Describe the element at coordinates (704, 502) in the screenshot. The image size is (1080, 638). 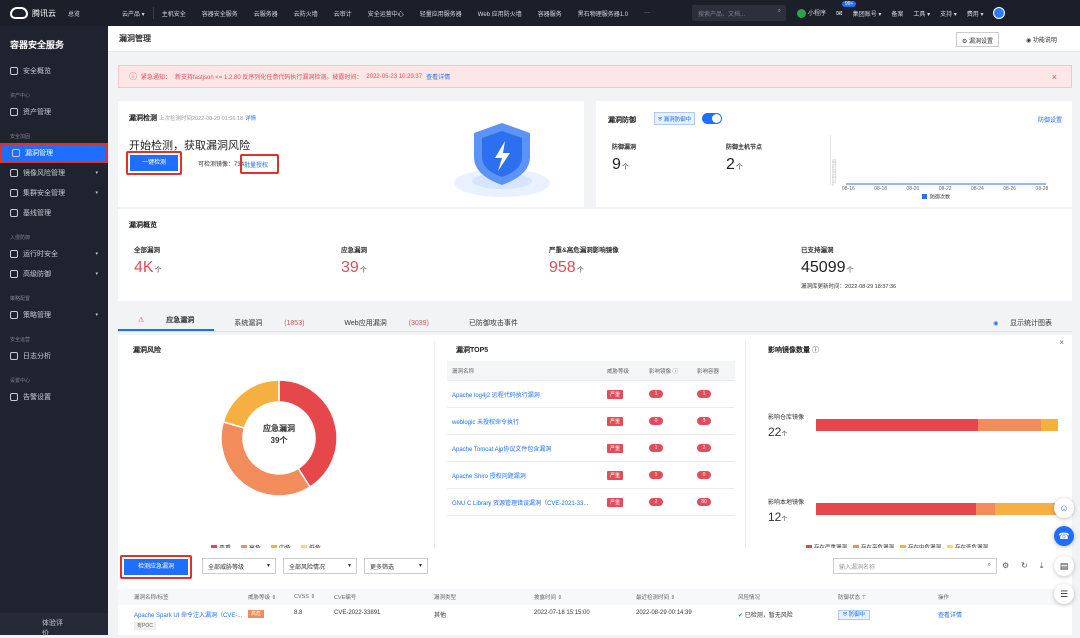
I see `container-count: 80` at that location.